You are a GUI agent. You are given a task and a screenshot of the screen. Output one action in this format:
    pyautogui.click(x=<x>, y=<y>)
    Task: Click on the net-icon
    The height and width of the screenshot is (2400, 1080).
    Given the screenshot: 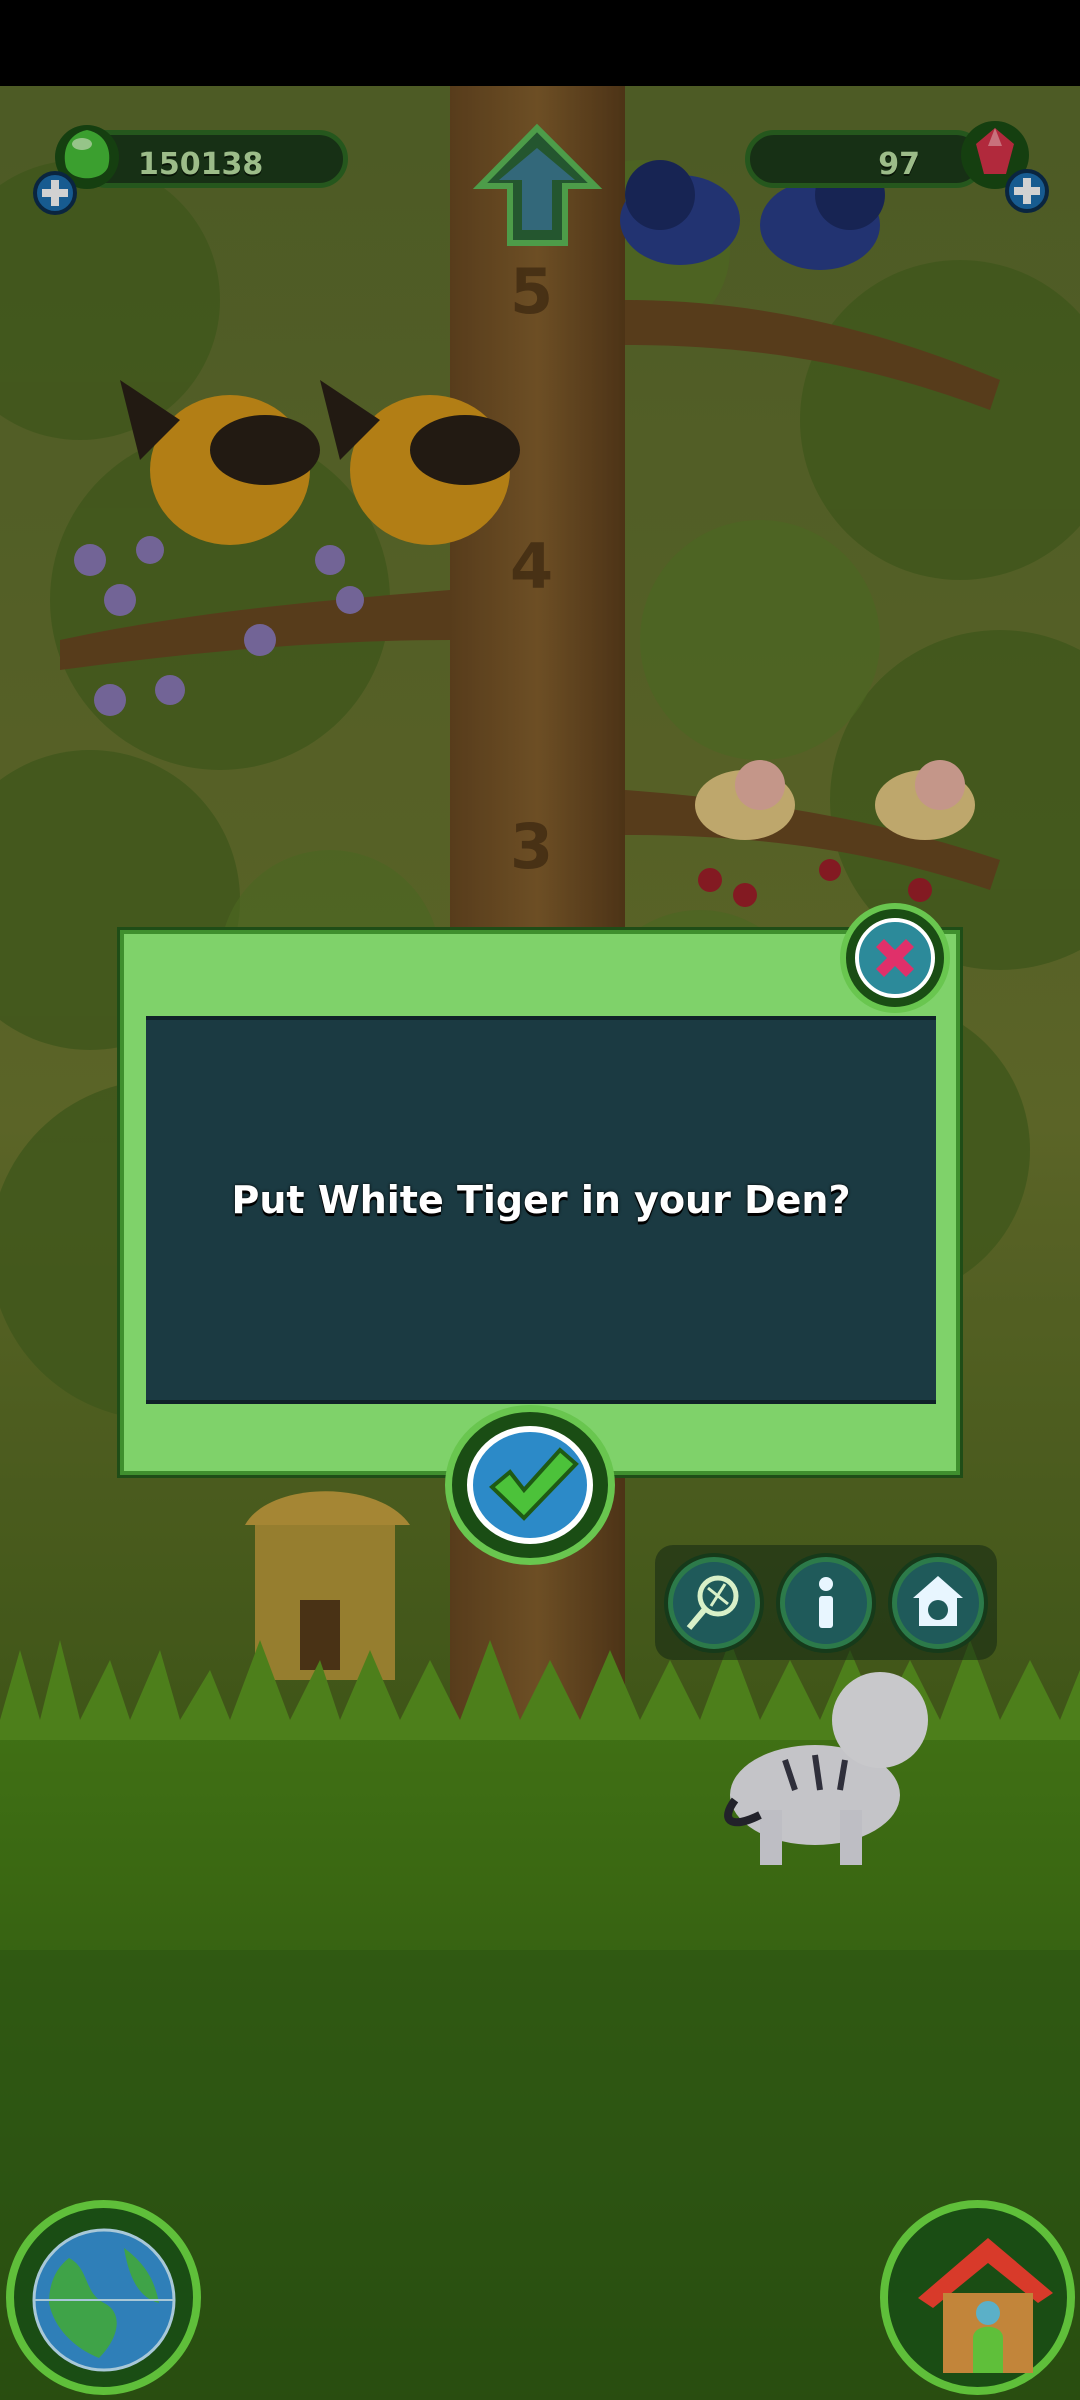 What is the action you would take?
    pyautogui.click(x=712, y=1602)
    